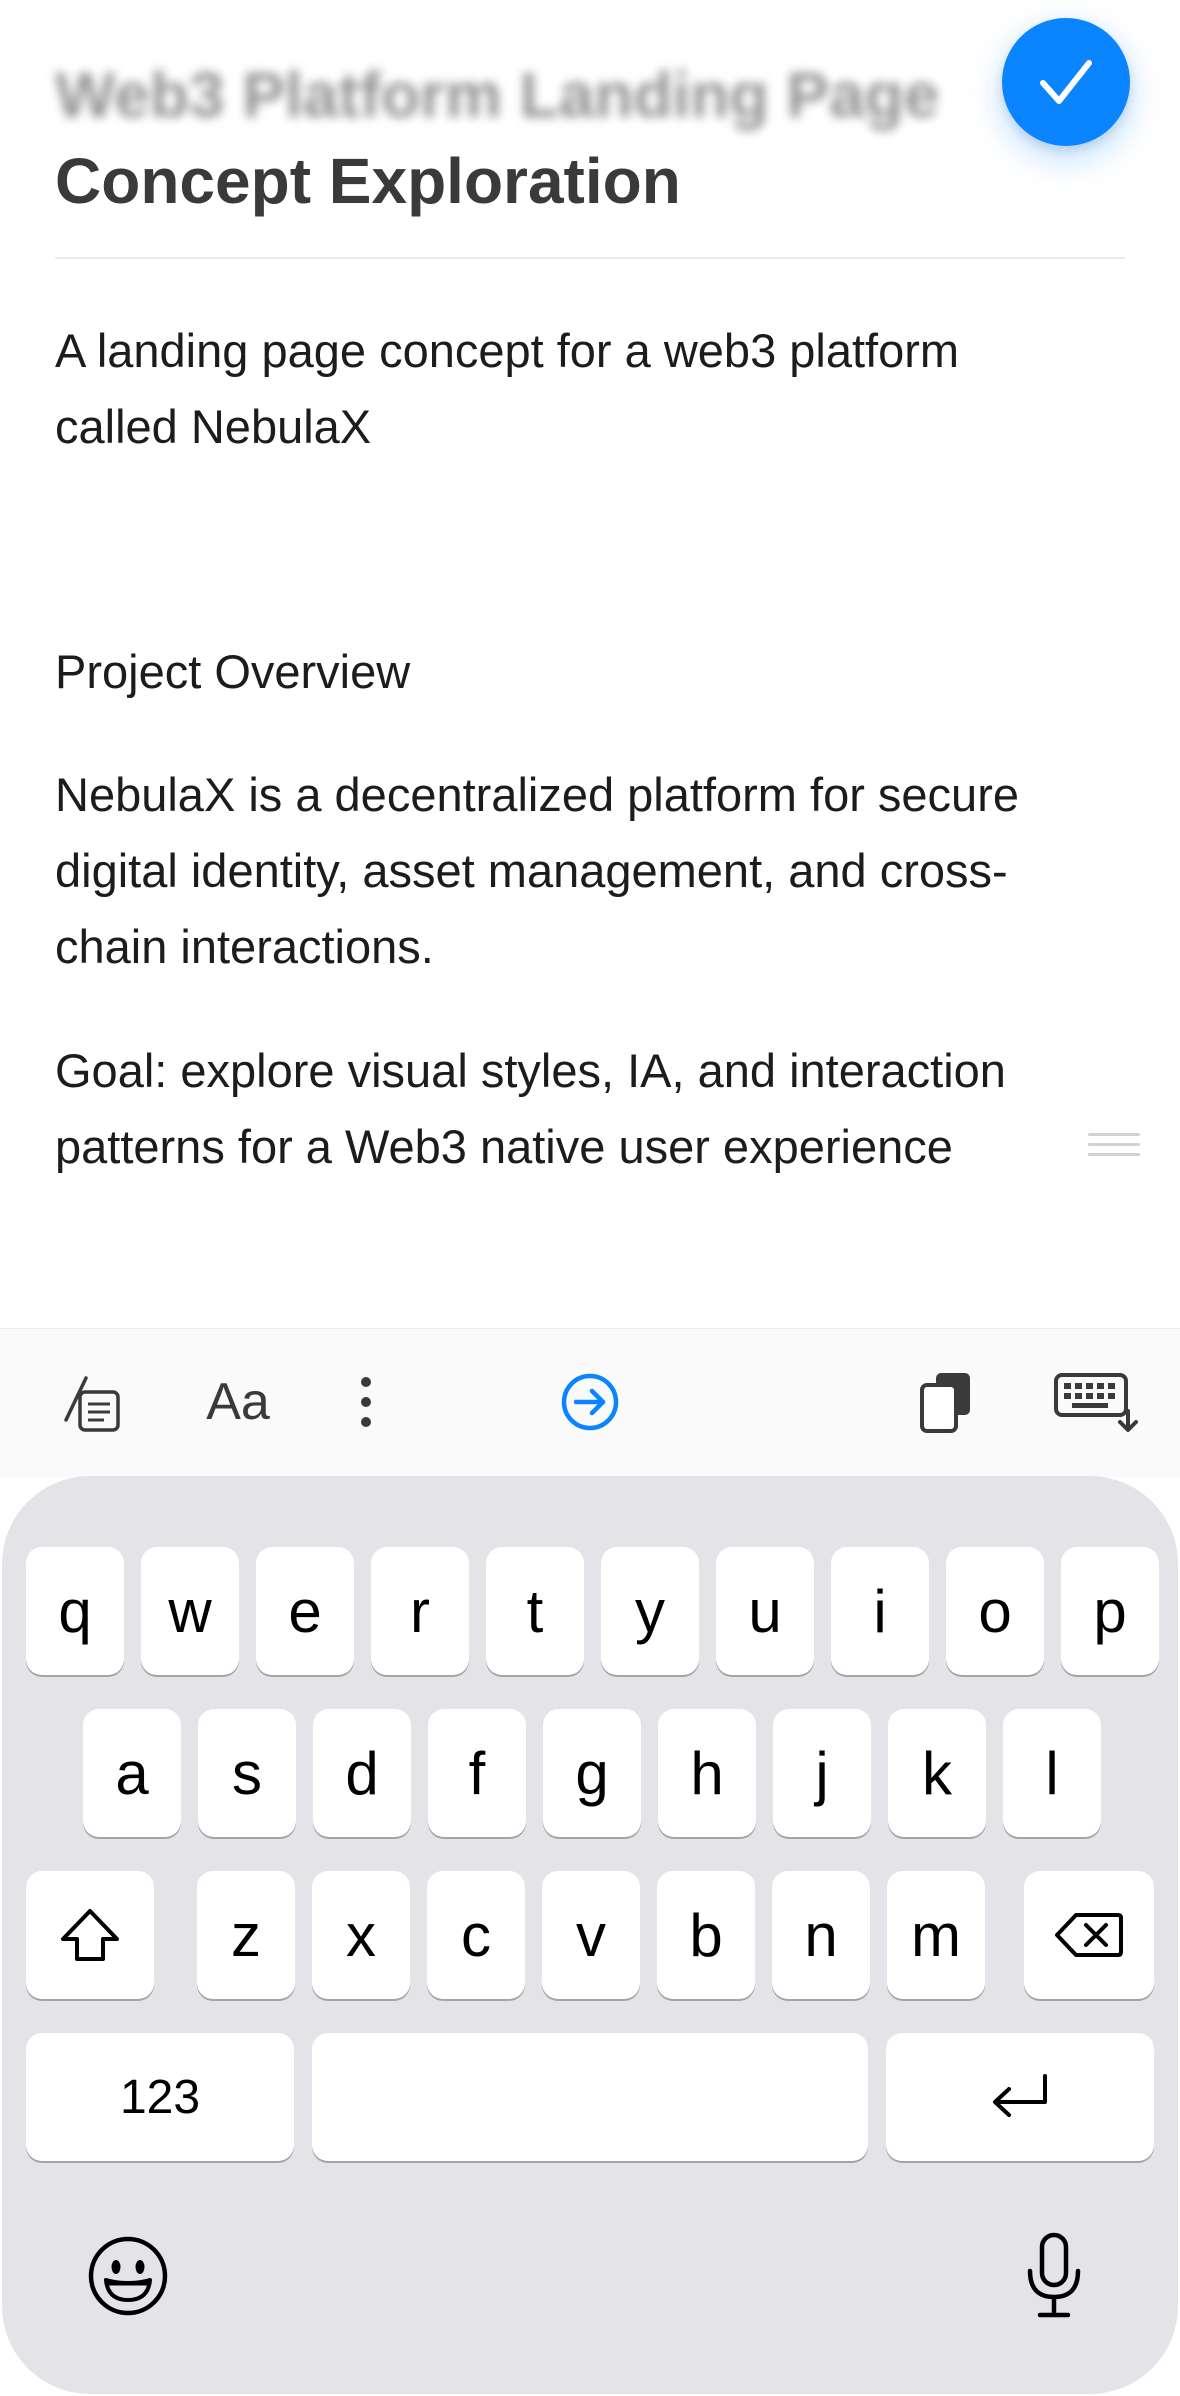  What do you see at coordinates (936, 1935) in the screenshot?
I see `key-m: m` at bounding box center [936, 1935].